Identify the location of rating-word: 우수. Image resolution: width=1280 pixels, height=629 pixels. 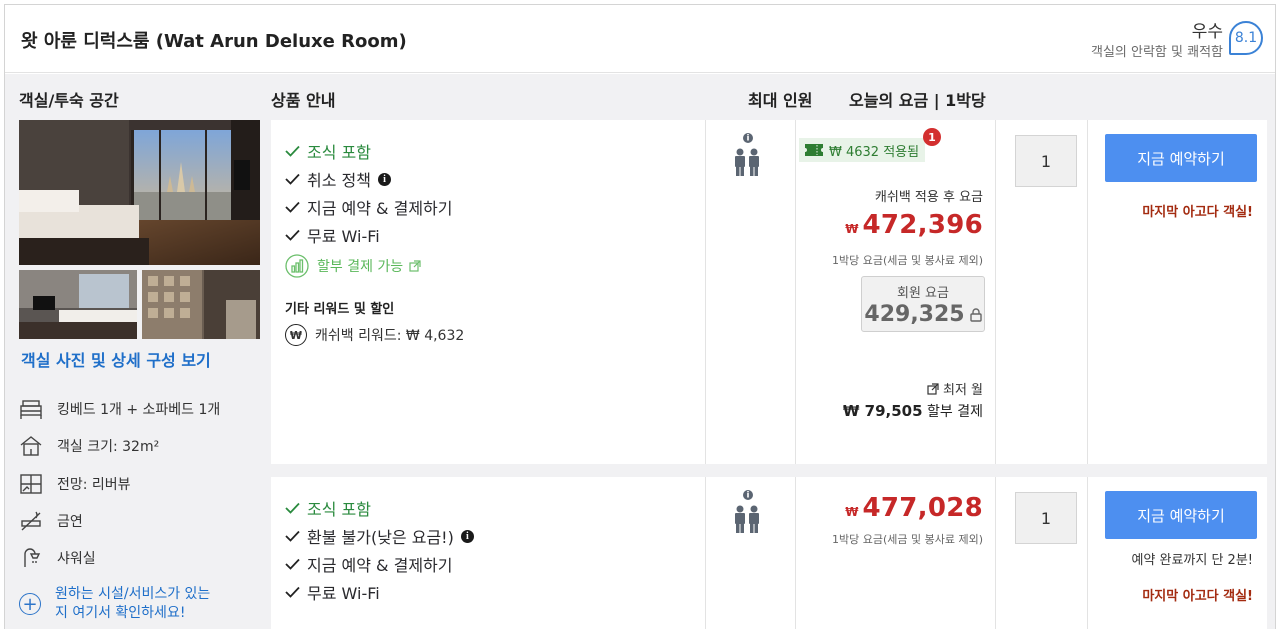
(1207, 32).